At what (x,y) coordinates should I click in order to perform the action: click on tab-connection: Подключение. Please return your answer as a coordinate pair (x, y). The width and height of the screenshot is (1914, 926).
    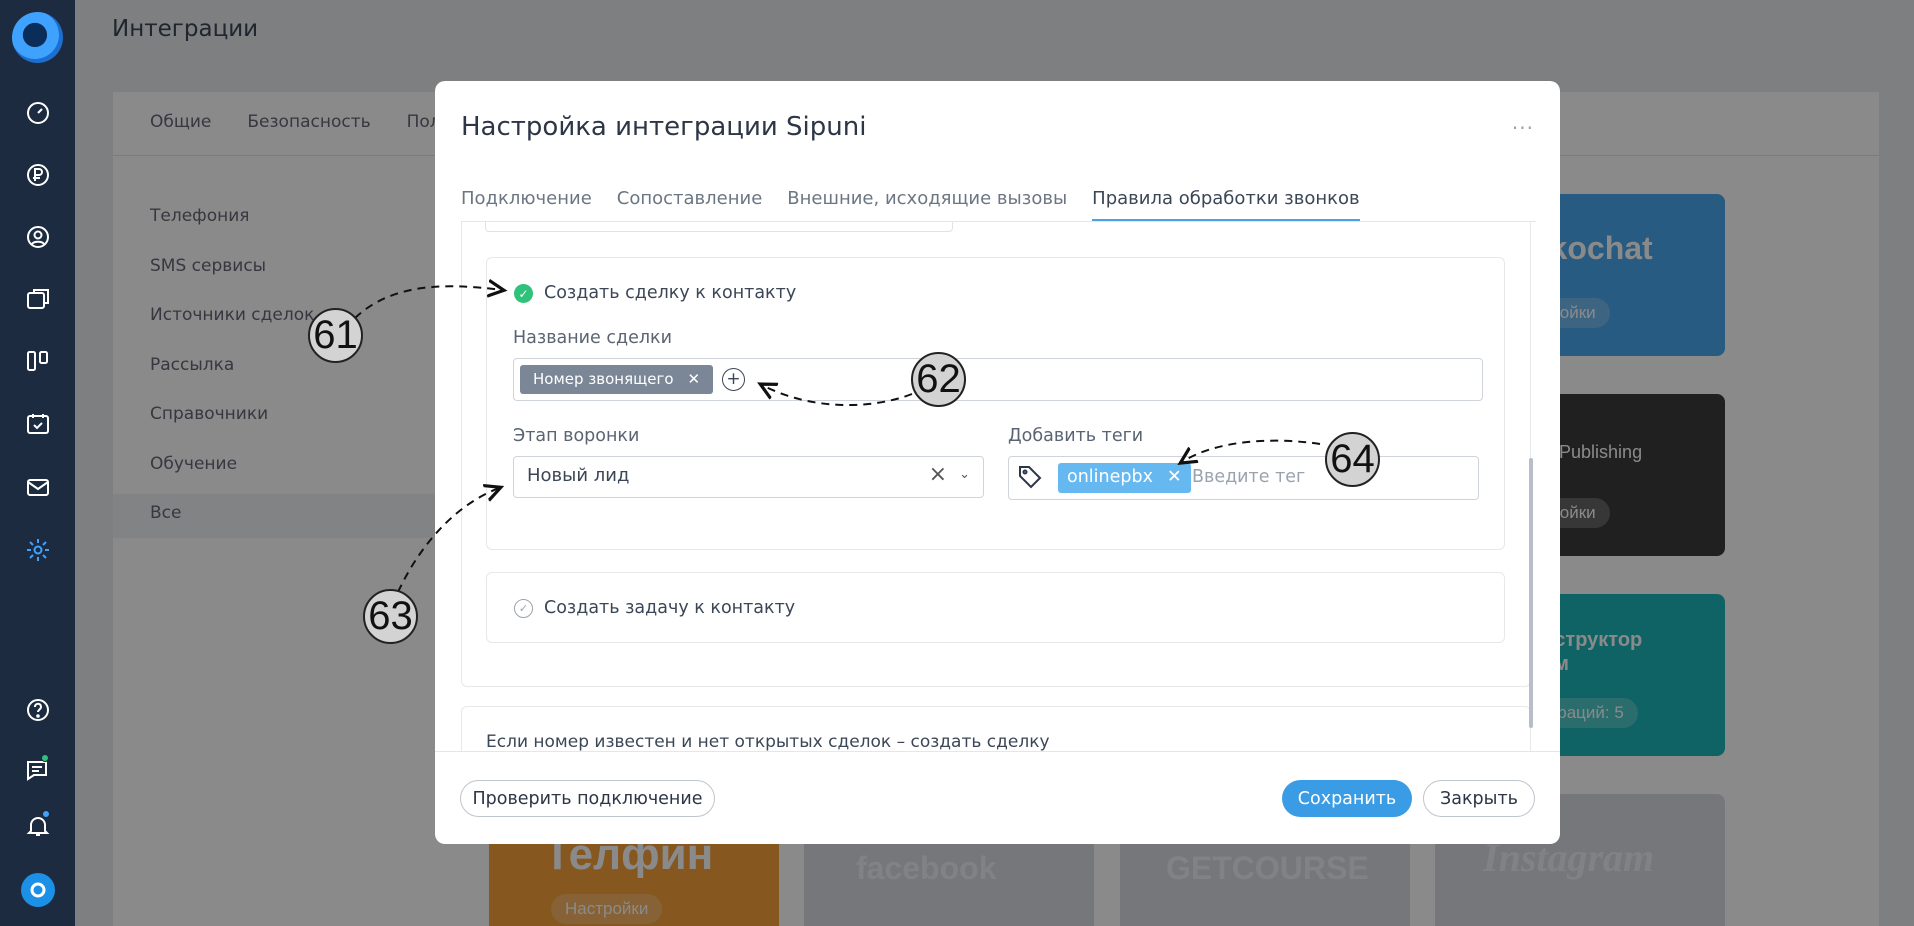
    Looking at the image, I should click on (526, 204).